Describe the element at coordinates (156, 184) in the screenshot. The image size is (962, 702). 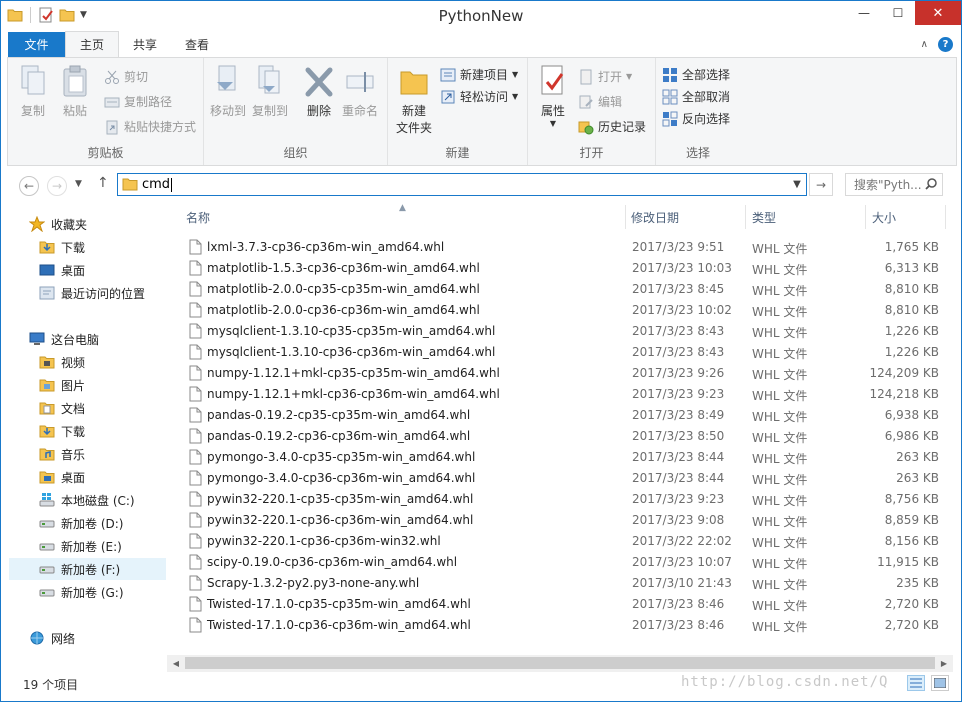
I see `address-input: cmd` at that location.